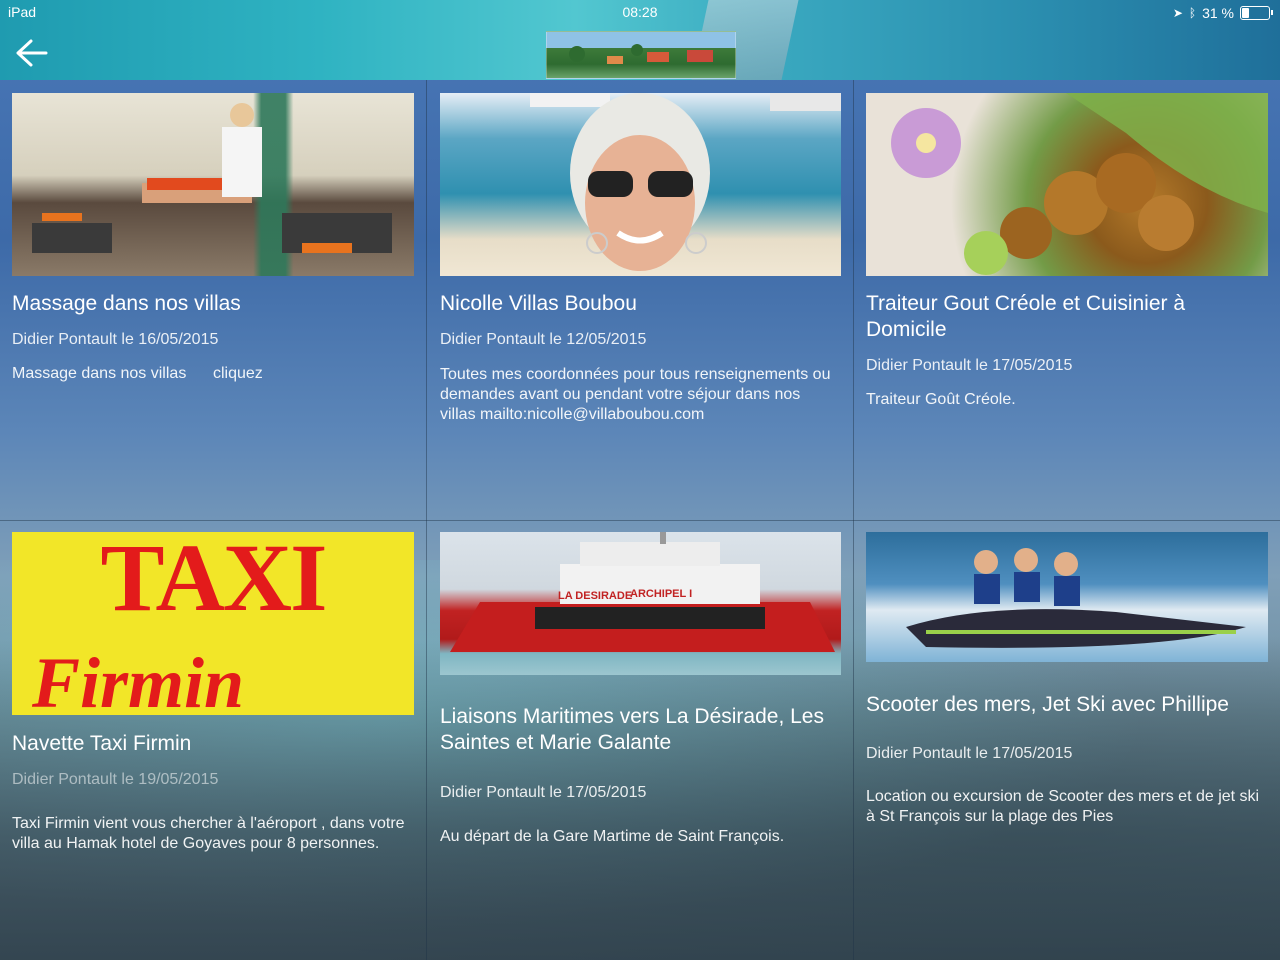 The width and height of the screenshot is (1280, 960). What do you see at coordinates (1218, 13) in the screenshot?
I see `battery-percent: 31 %` at bounding box center [1218, 13].